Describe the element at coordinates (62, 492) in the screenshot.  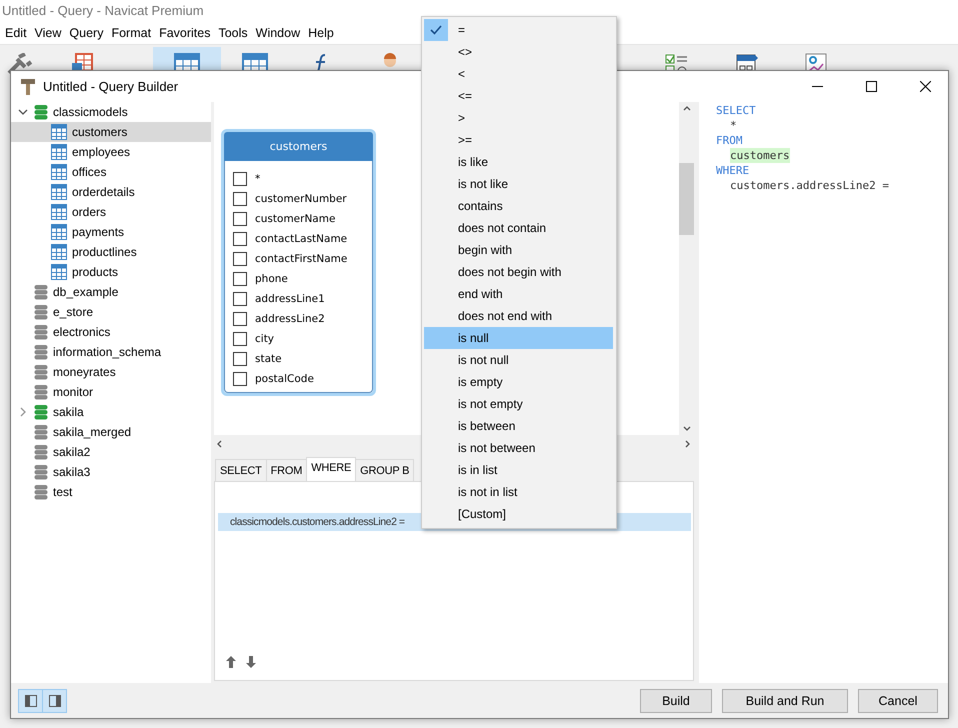
I see `database-name: test` at that location.